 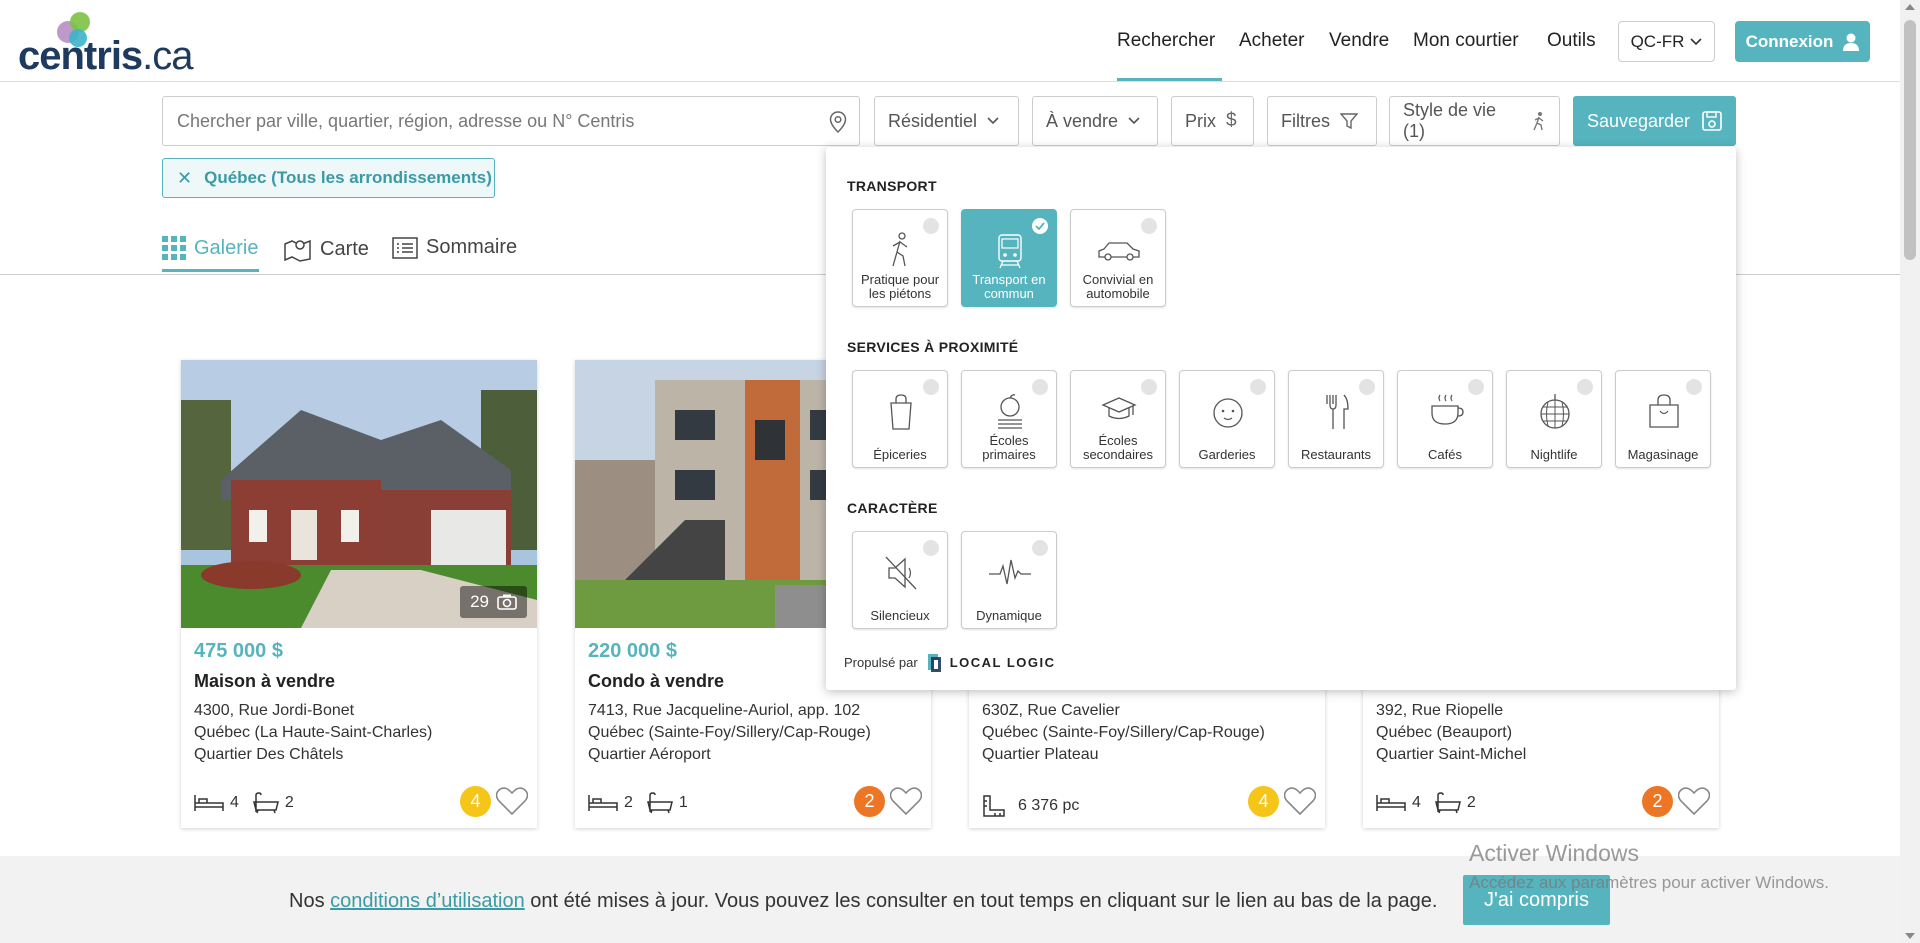 I want to click on user-icon, so click(x=1851, y=42).